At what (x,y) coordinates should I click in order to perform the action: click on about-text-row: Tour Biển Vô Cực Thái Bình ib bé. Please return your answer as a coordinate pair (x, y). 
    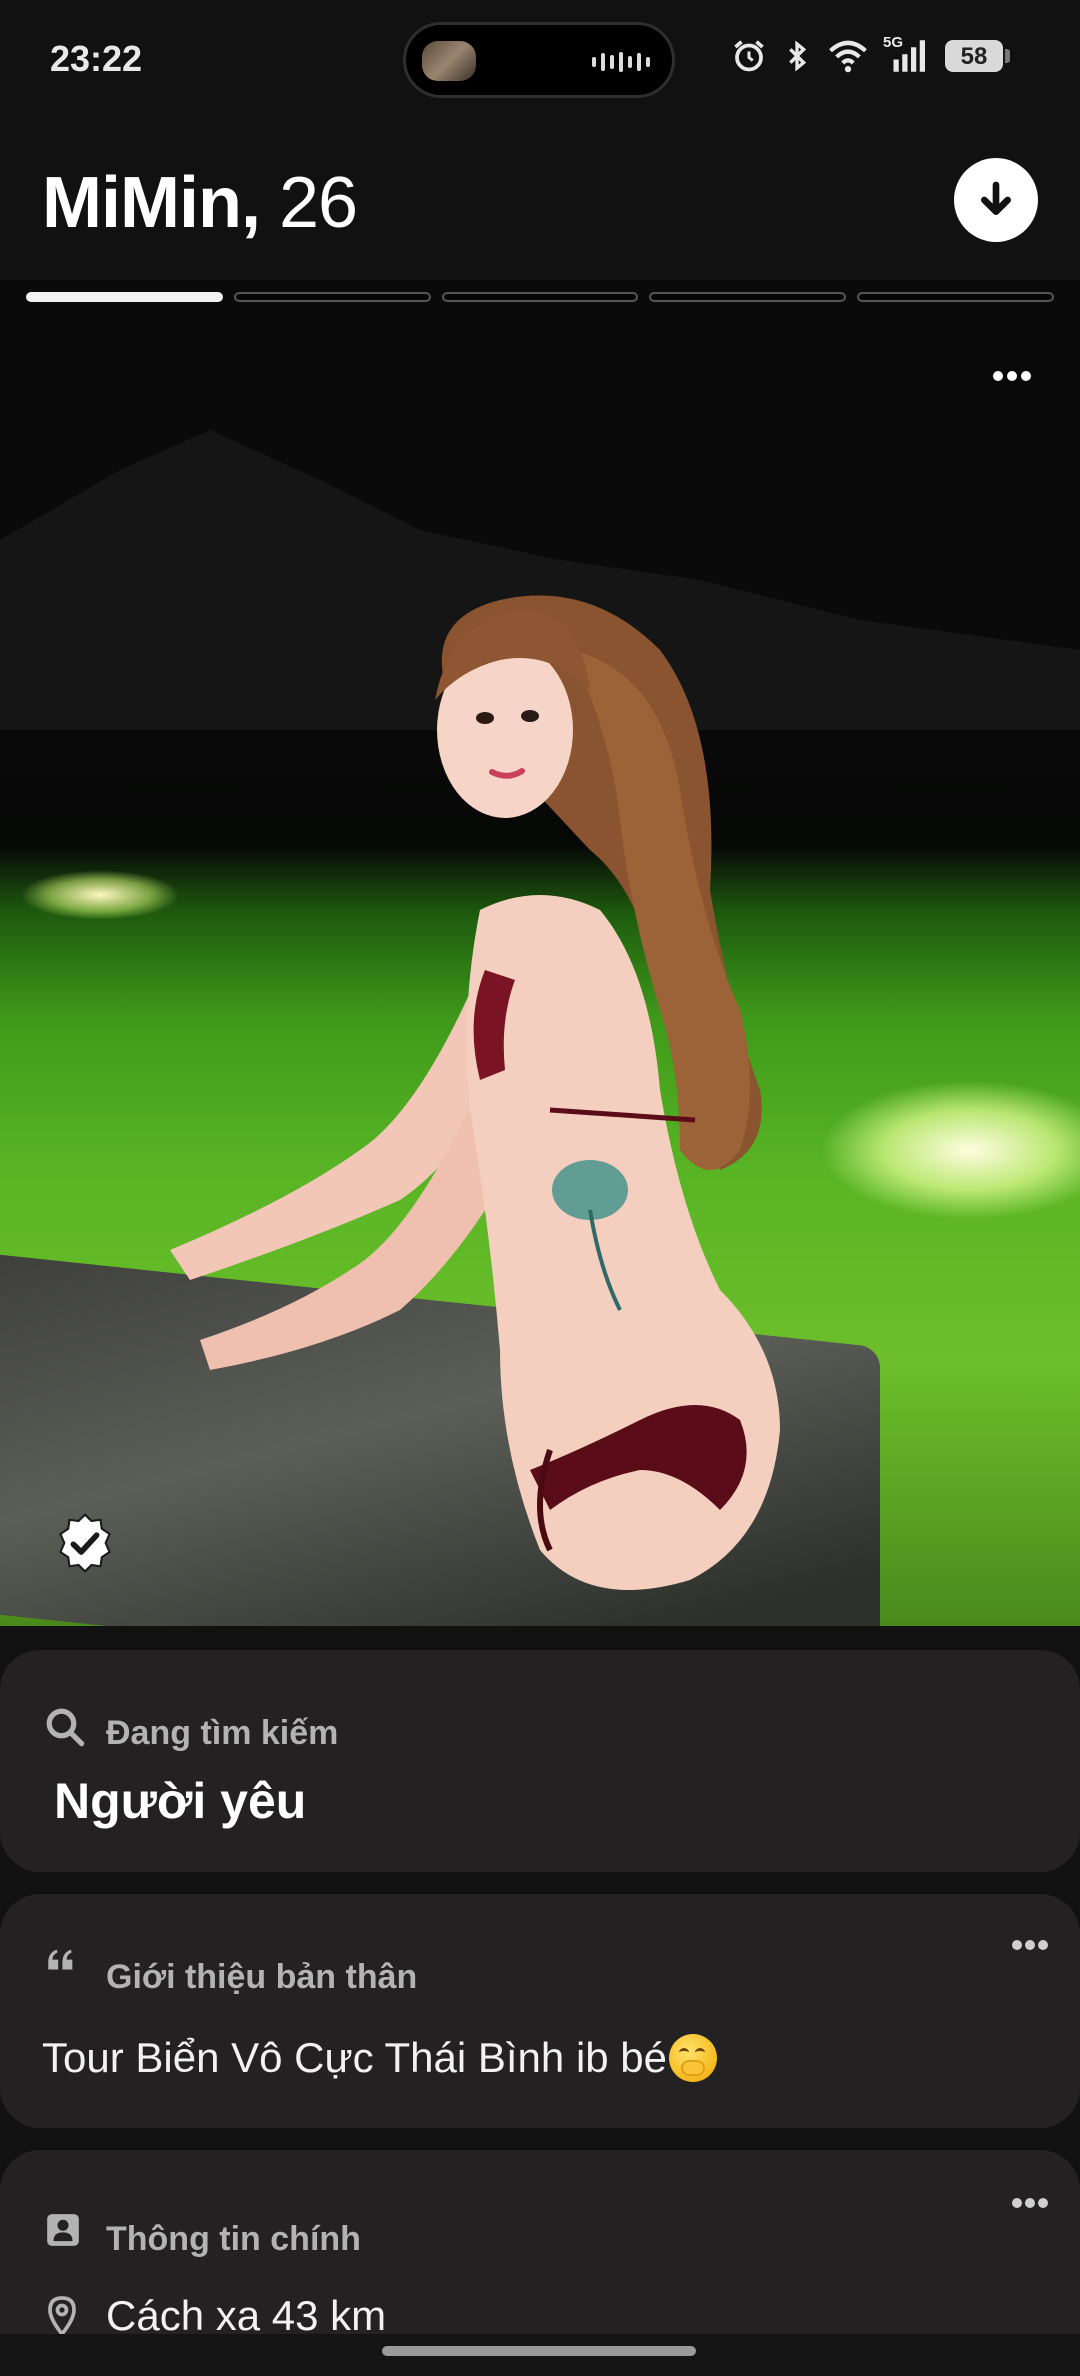
    Looking at the image, I should click on (380, 2058).